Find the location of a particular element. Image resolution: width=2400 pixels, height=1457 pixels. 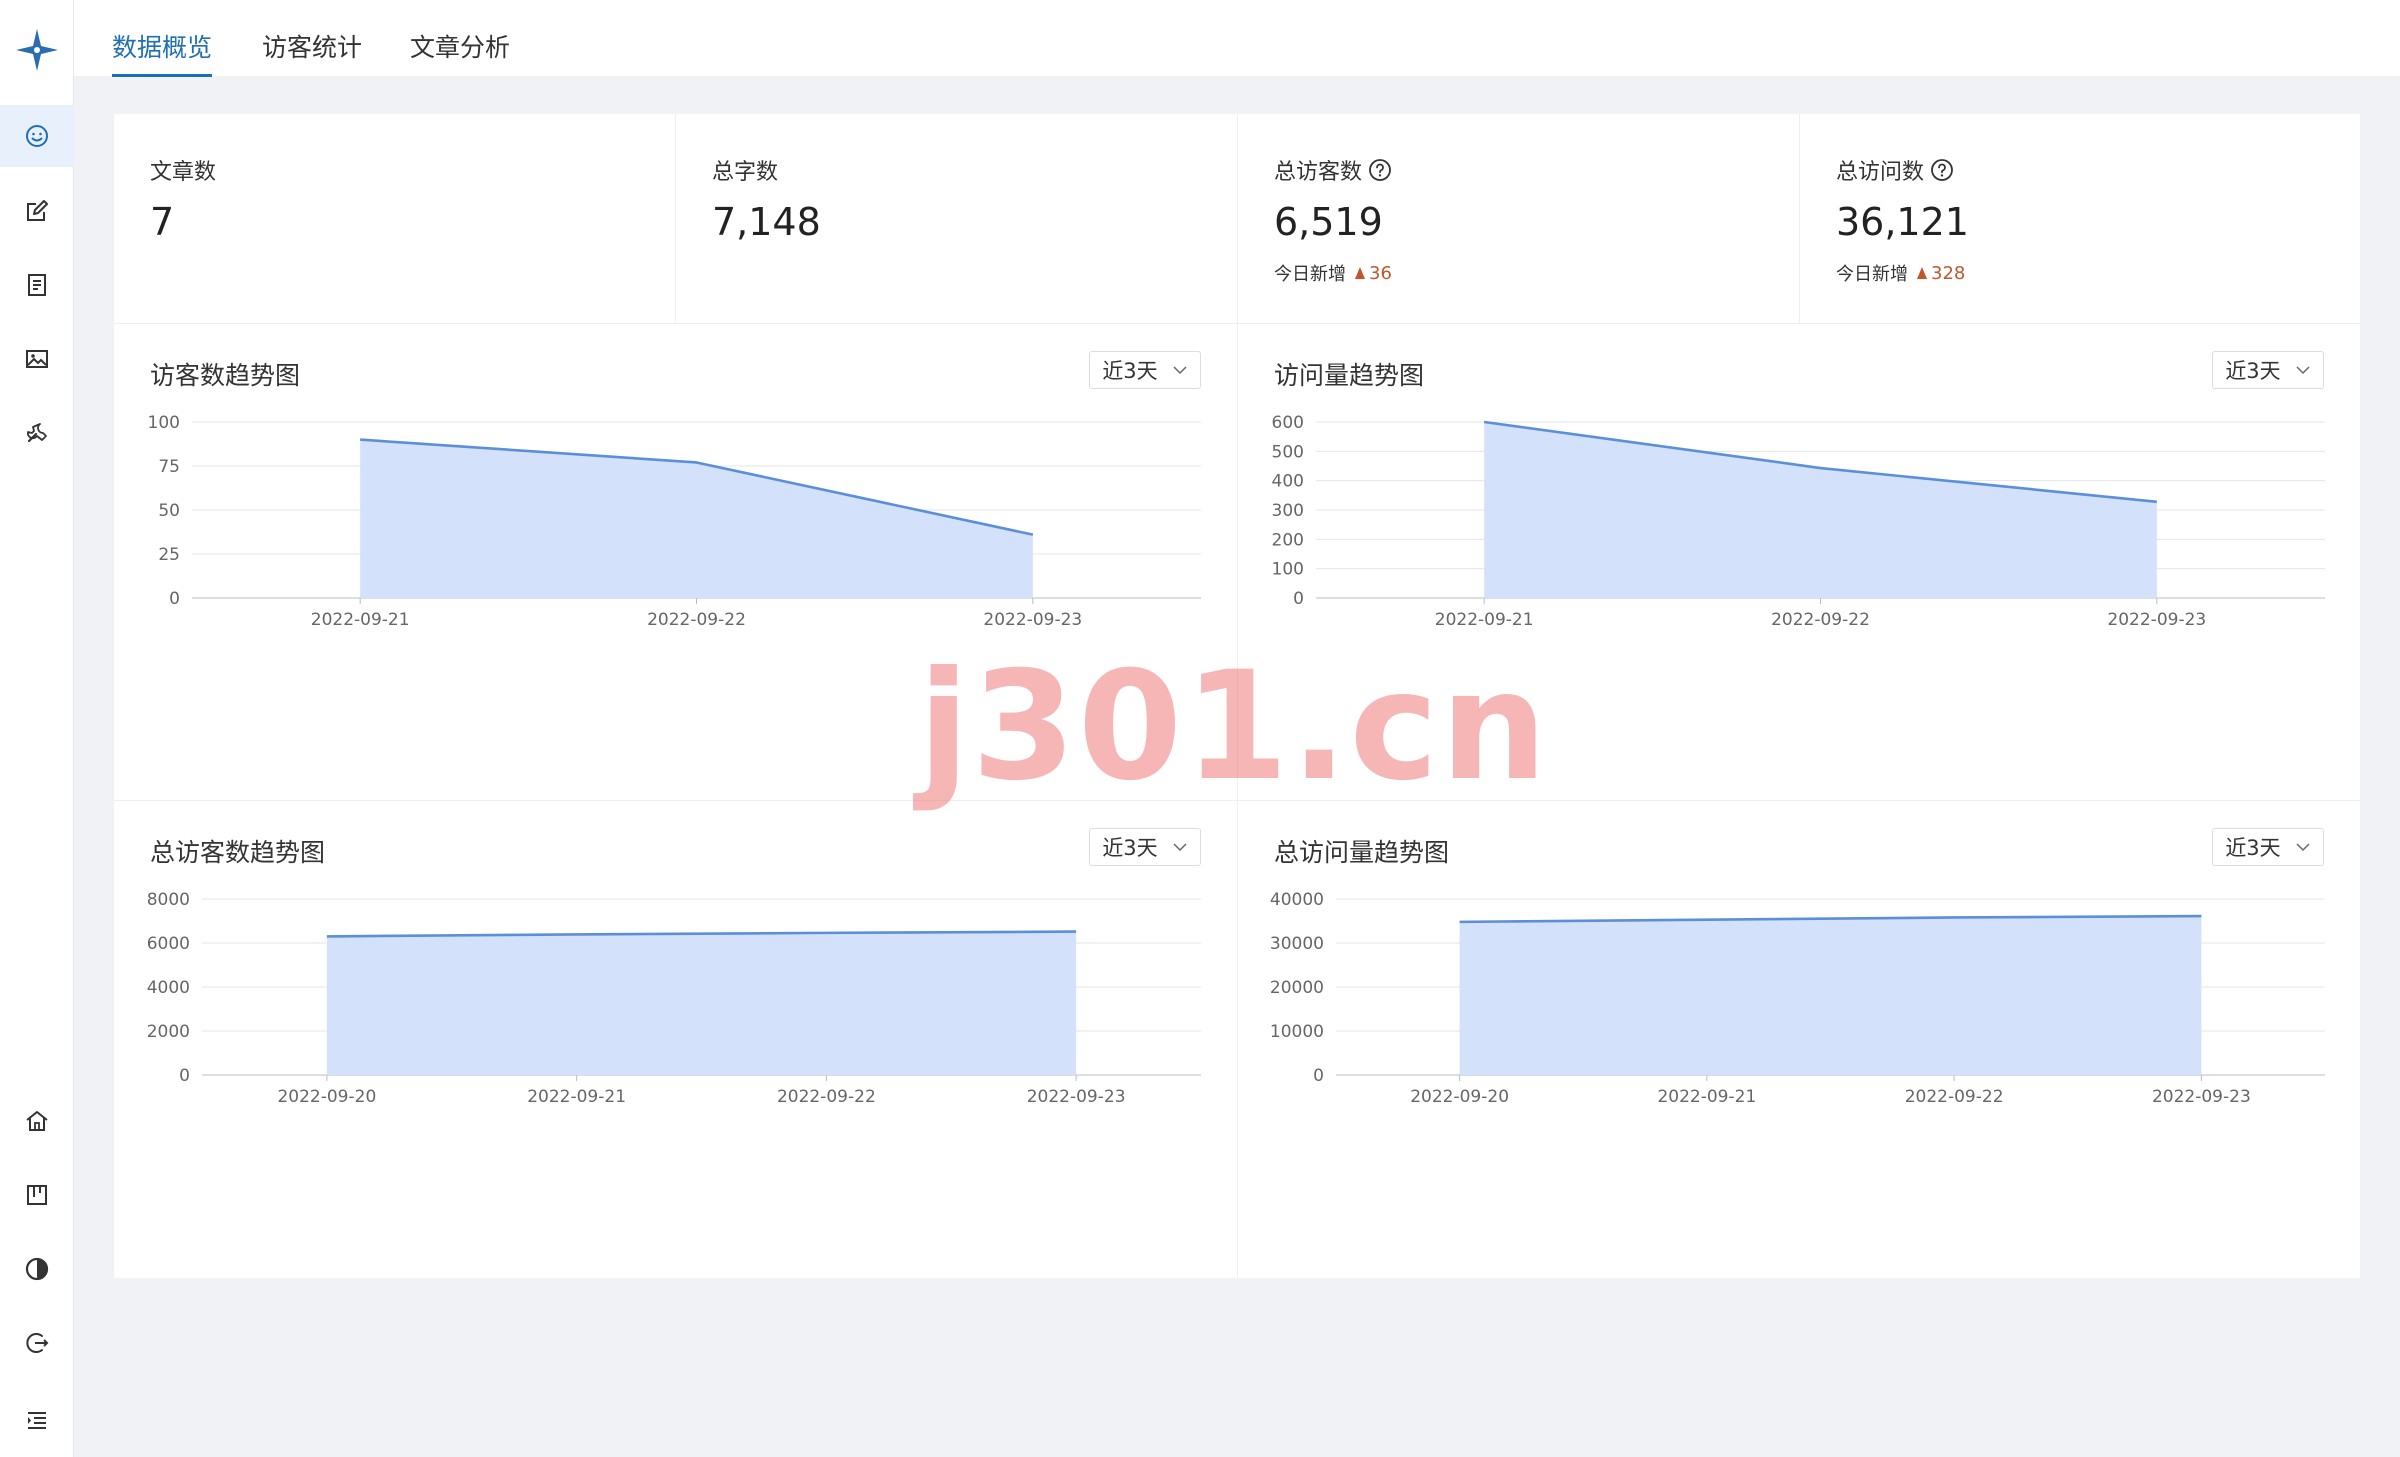

menu-collapse-icon is located at coordinates (37, 1420).